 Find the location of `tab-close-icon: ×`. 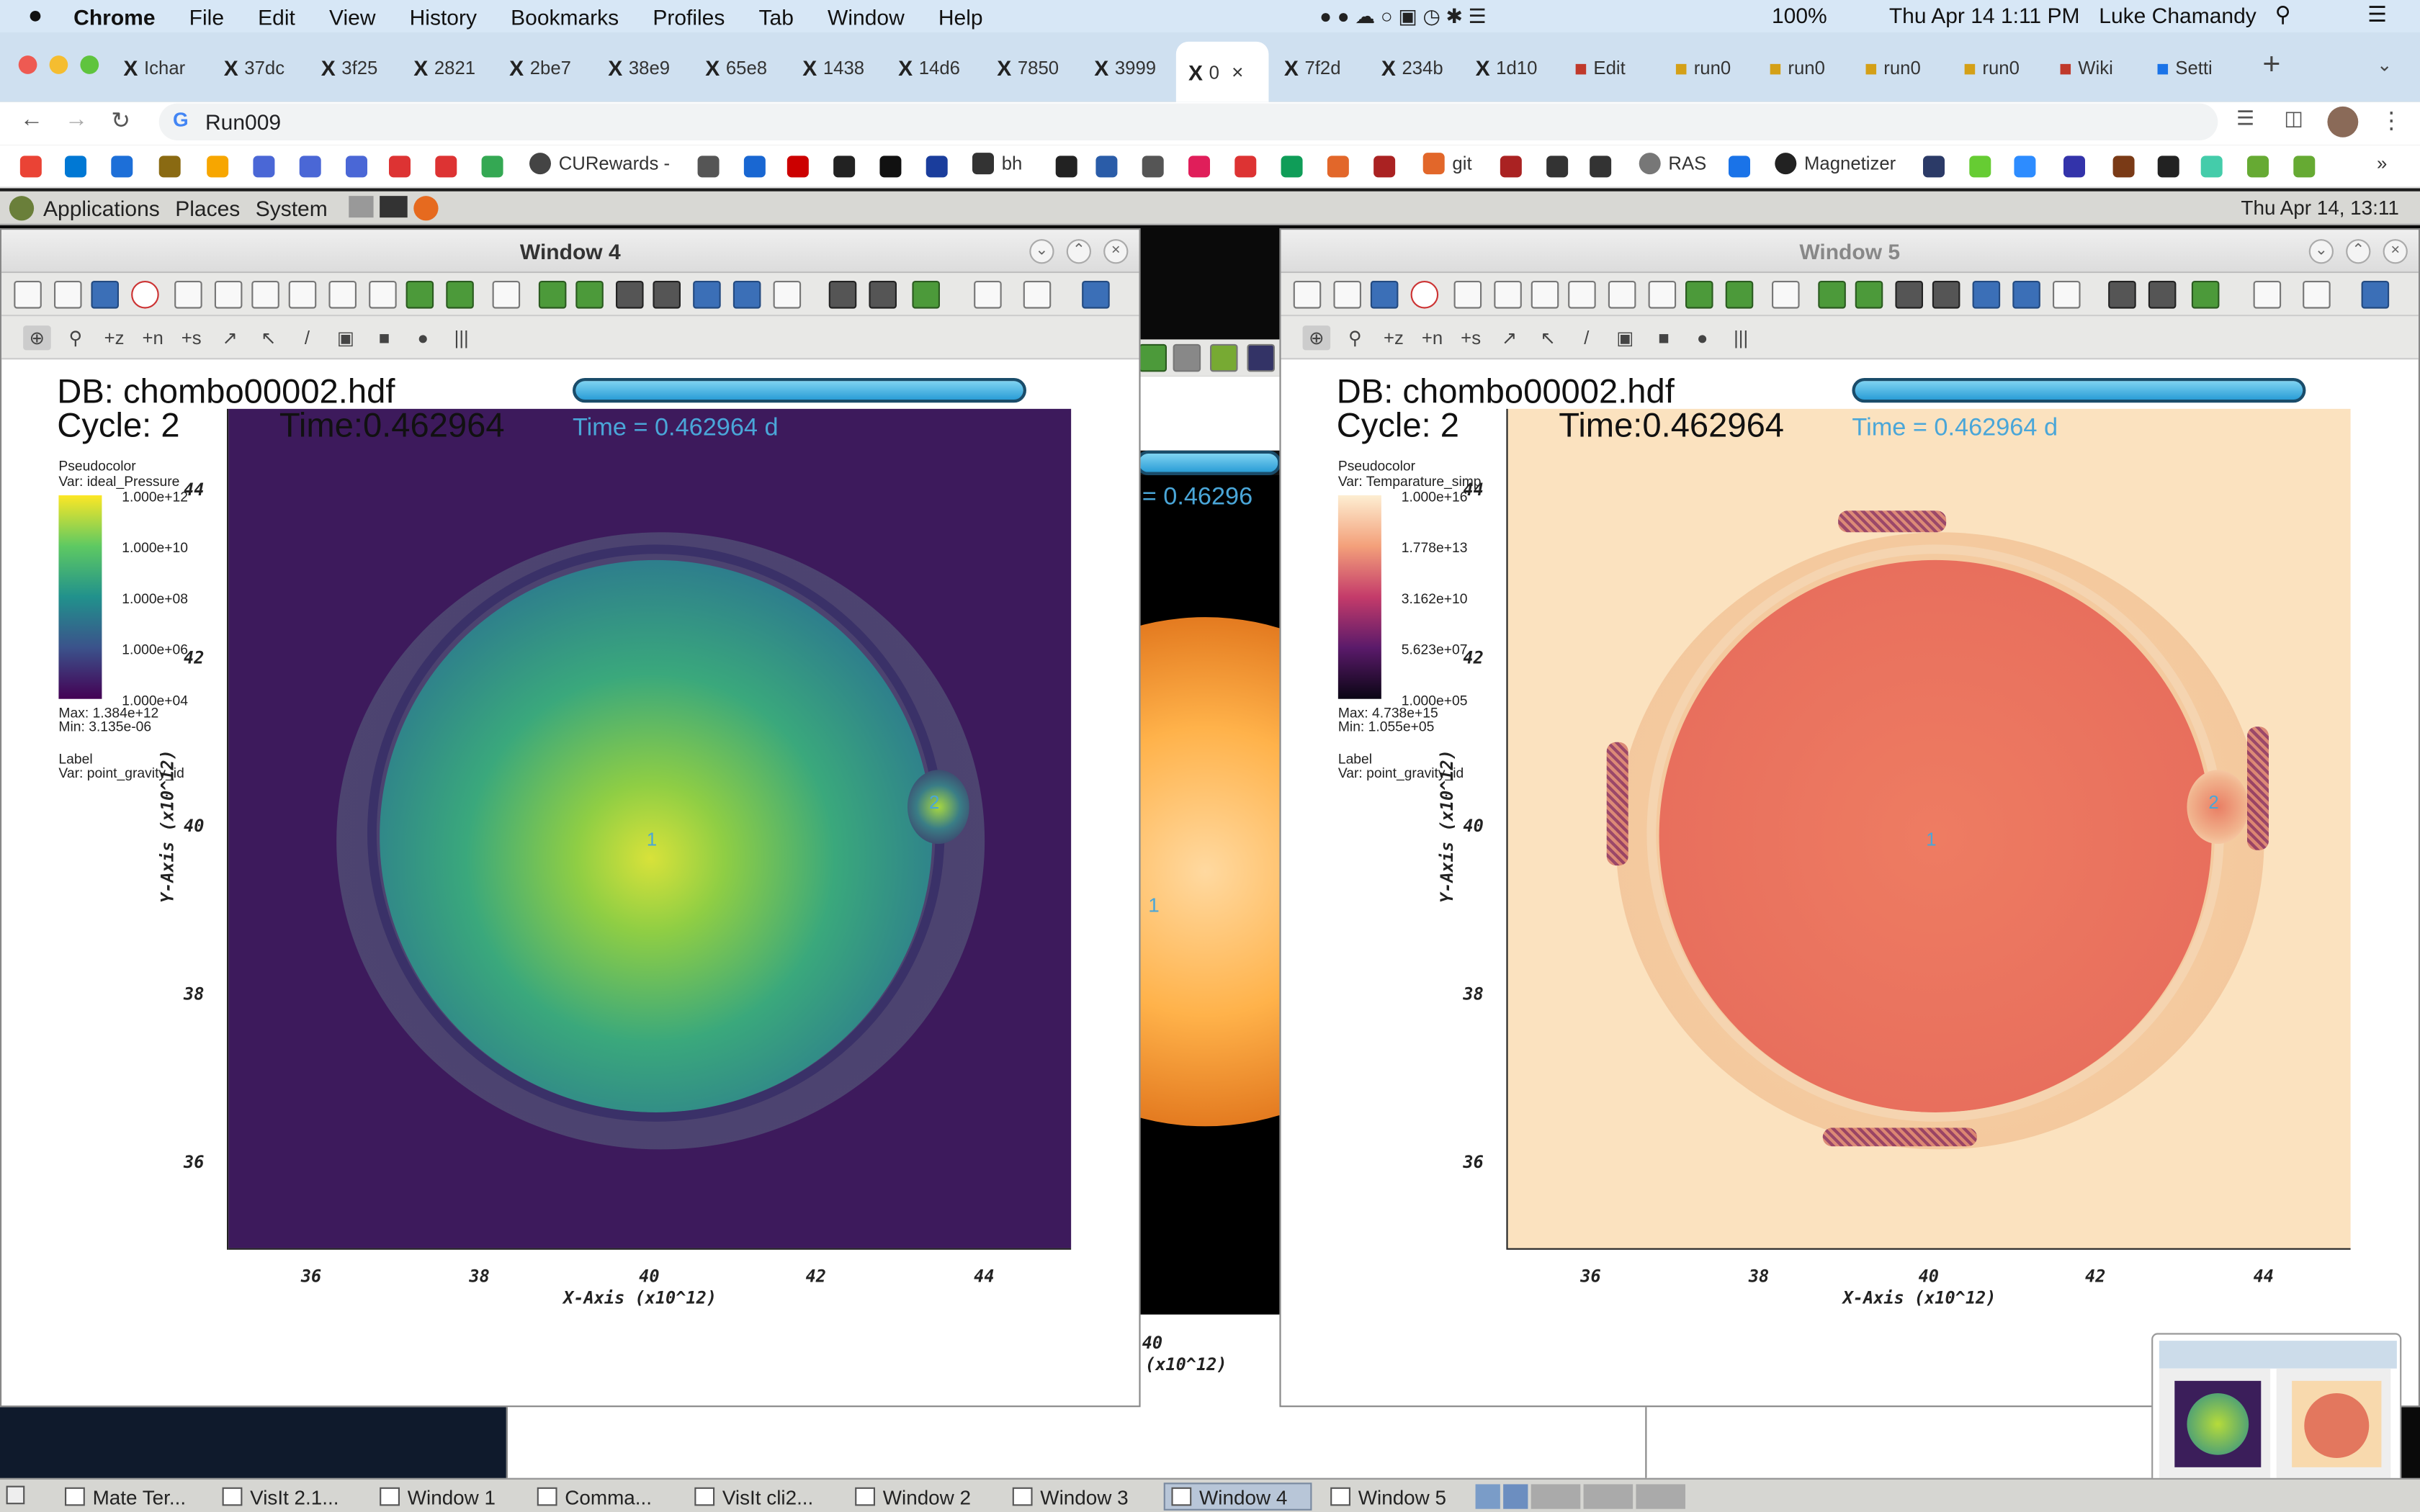

tab-close-icon: × is located at coordinates (1237, 72).